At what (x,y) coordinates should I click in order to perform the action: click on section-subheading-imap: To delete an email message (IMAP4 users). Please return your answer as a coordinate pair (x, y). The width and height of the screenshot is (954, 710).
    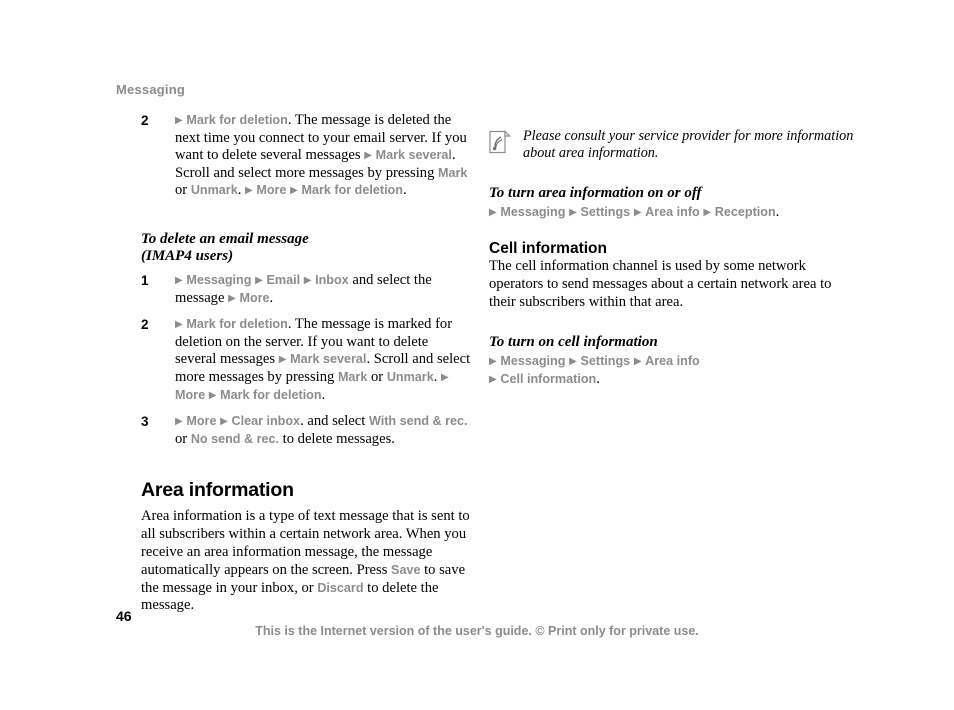
    Looking at the image, I should click on (306, 248).